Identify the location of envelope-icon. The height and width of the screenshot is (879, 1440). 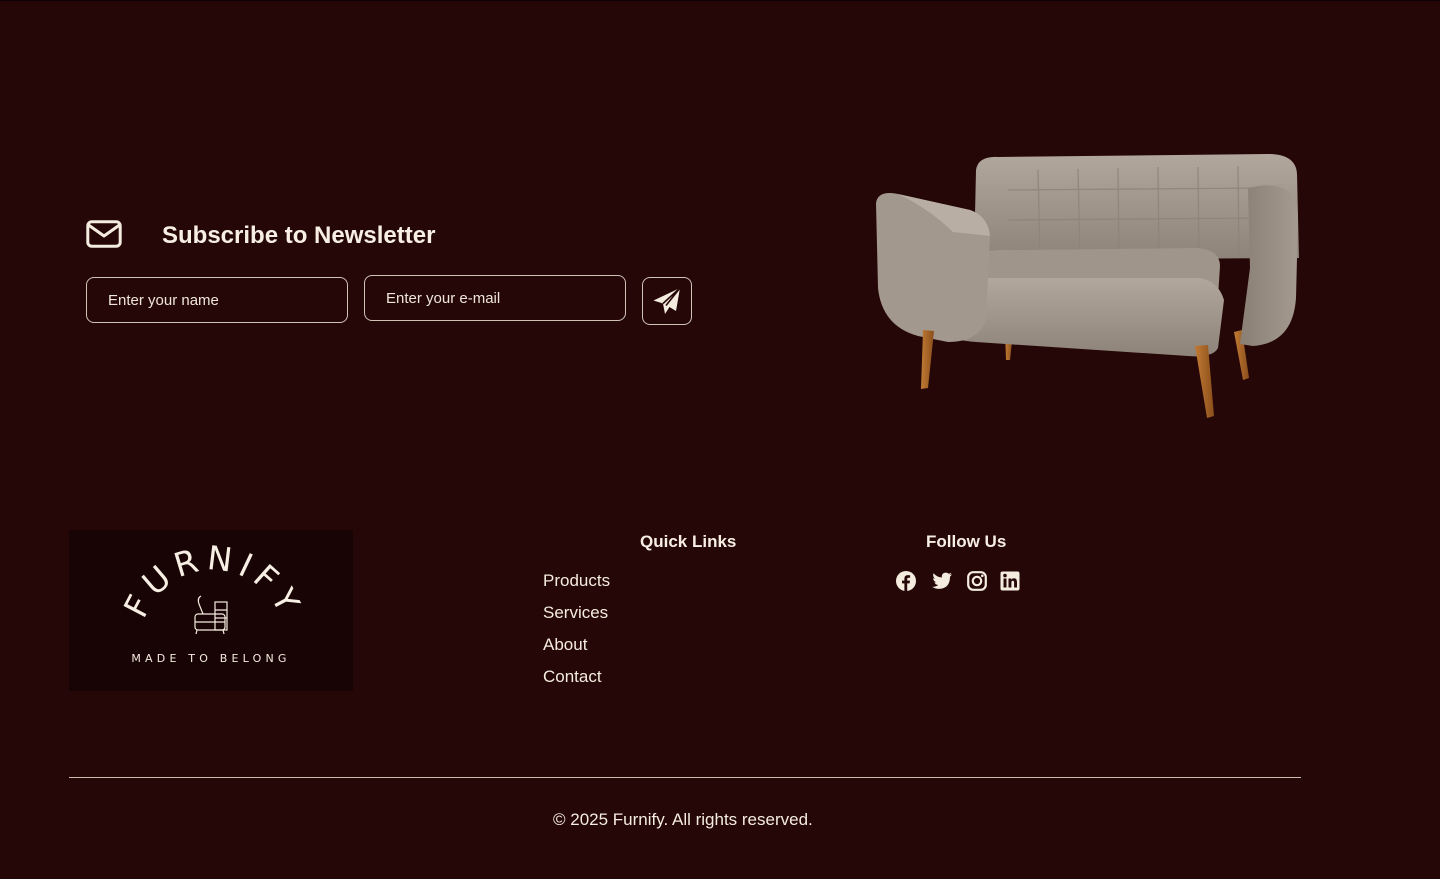
(104, 234).